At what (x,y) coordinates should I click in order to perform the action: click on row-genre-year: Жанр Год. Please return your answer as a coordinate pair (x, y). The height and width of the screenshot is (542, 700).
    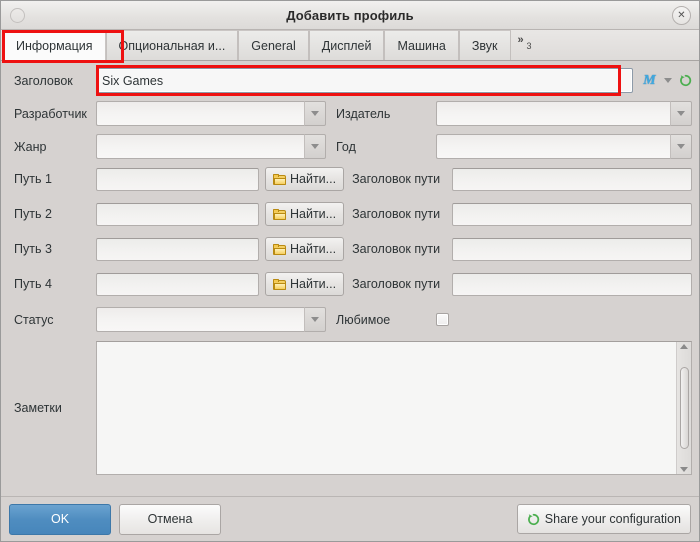
    Looking at the image, I should click on (350, 146).